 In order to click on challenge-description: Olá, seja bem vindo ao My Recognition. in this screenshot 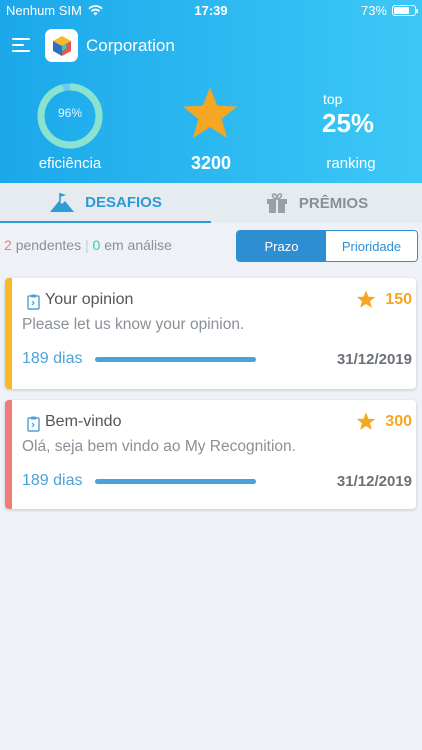, I will do `click(159, 446)`.